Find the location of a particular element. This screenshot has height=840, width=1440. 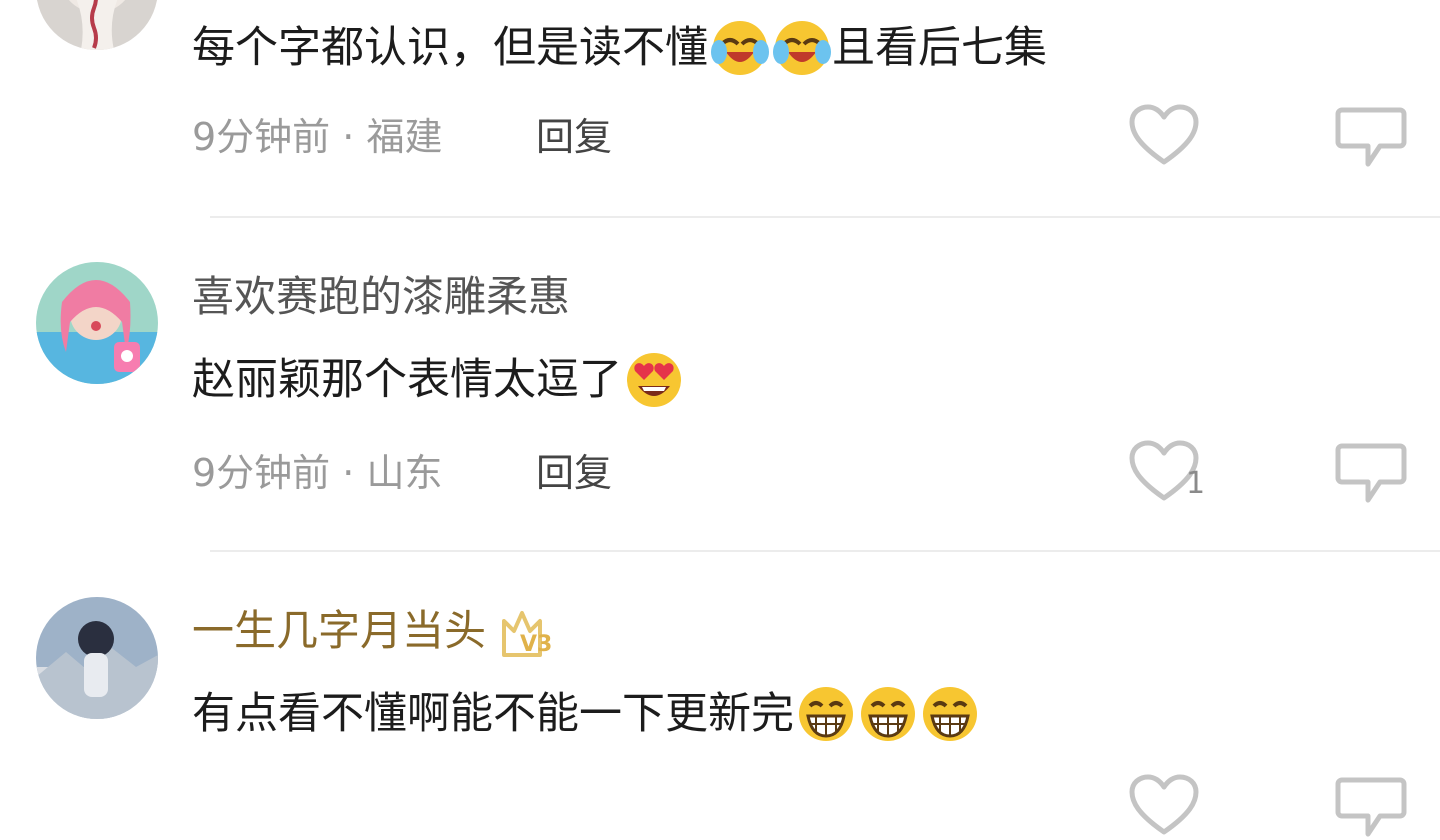

comment-meta: 9分钟前 · 山东 is located at coordinates (317, 473).